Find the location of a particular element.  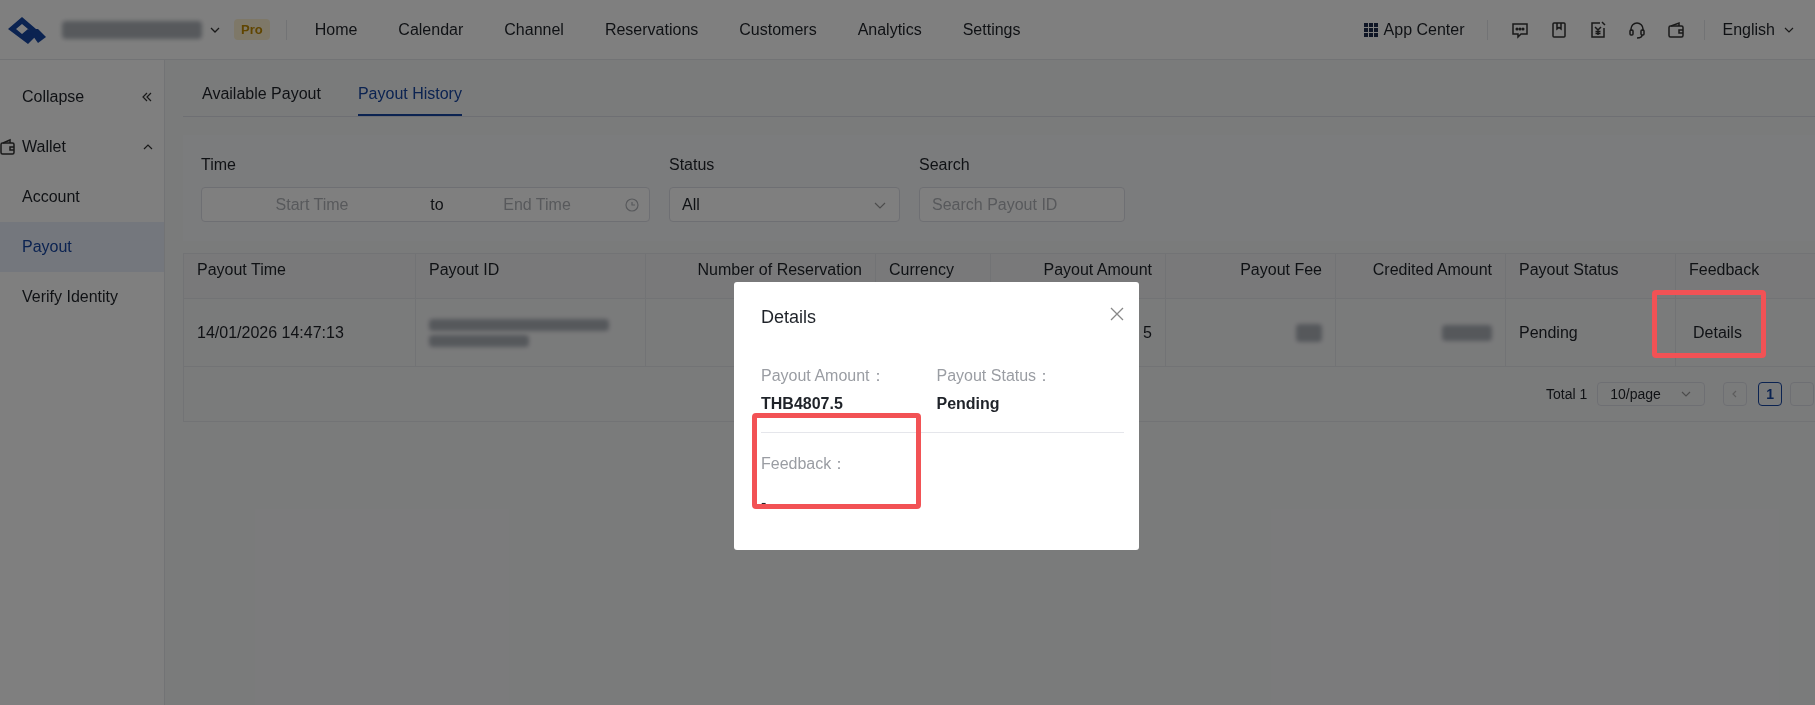

sidebar-item: Payout is located at coordinates (82, 247).